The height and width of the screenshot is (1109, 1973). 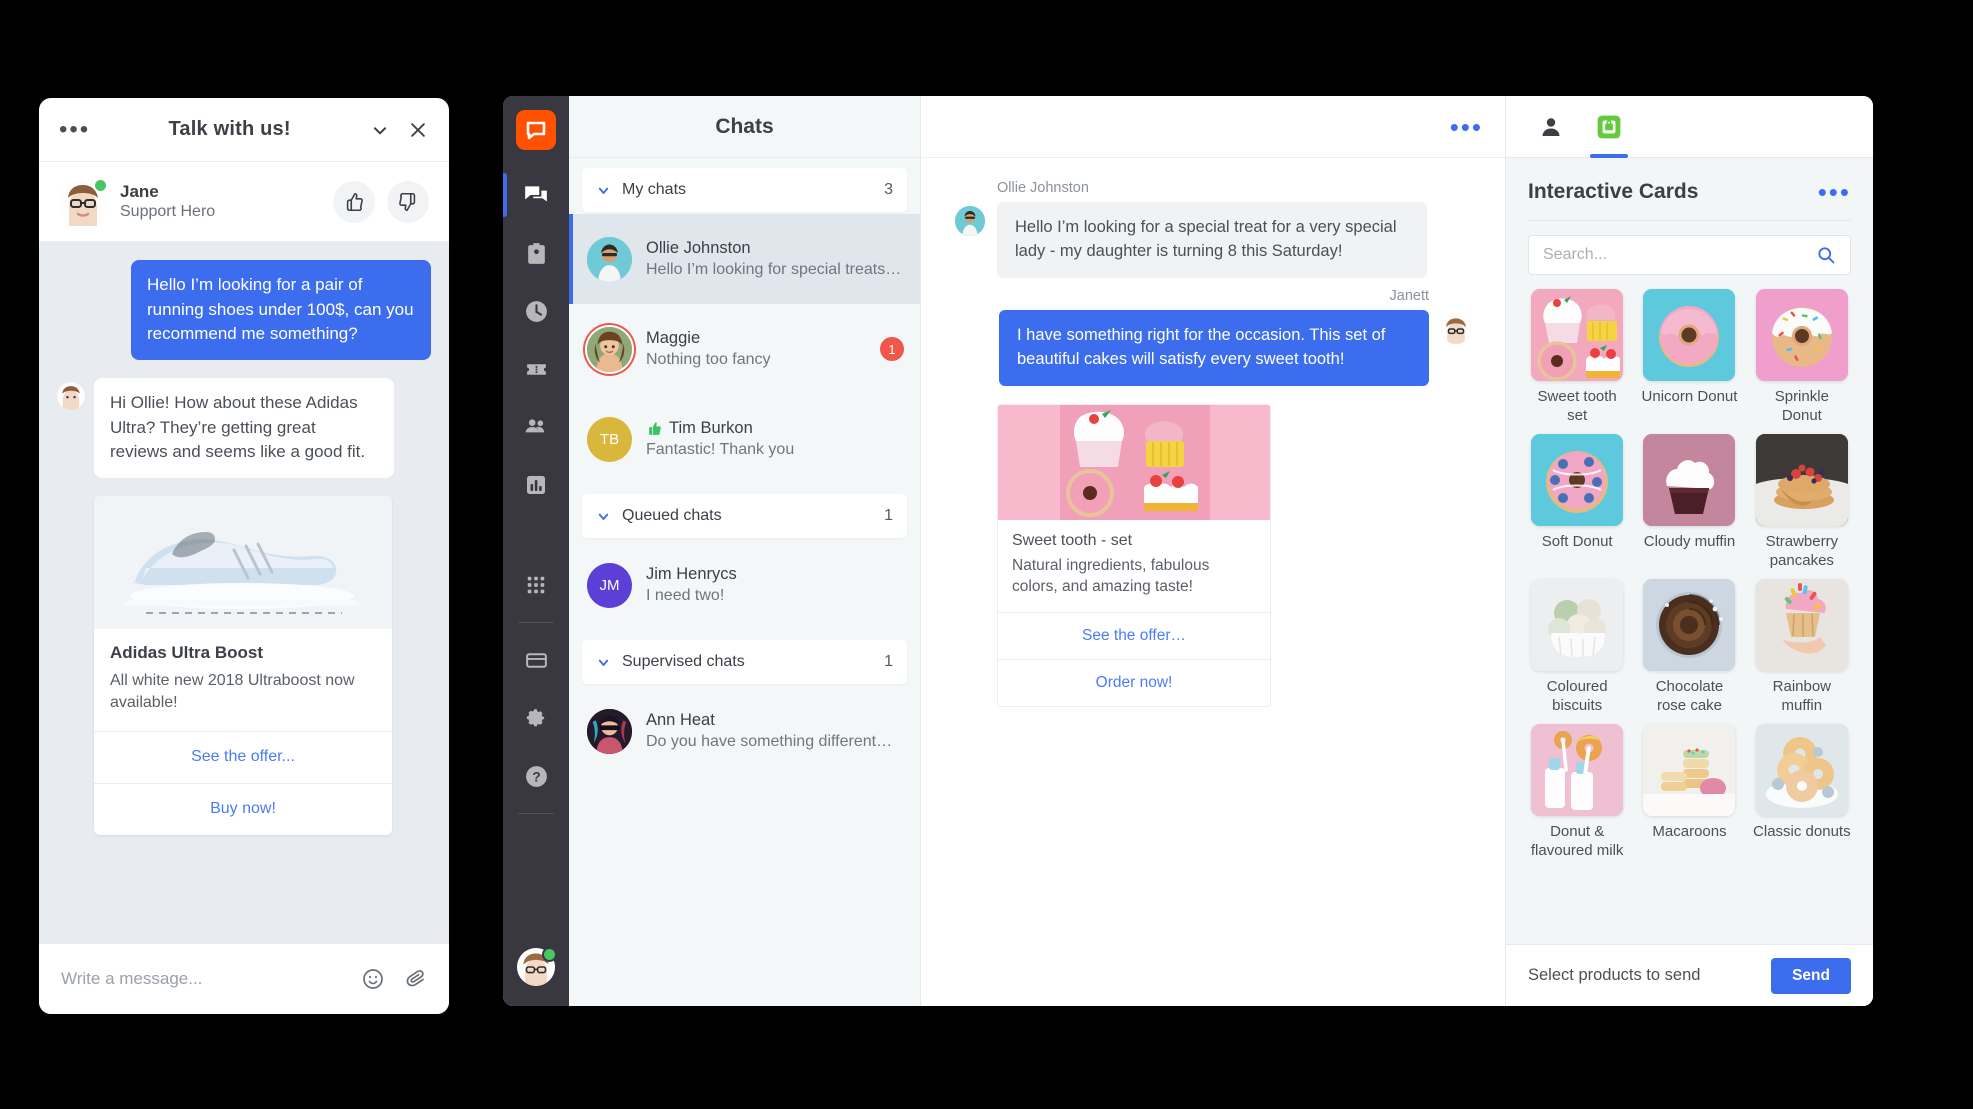 What do you see at coordinates (1802, 647) in the screenshot?
I see `product-tile-rainbow-muffin: Rainbow muffin` at bounding box center [1802, 647].